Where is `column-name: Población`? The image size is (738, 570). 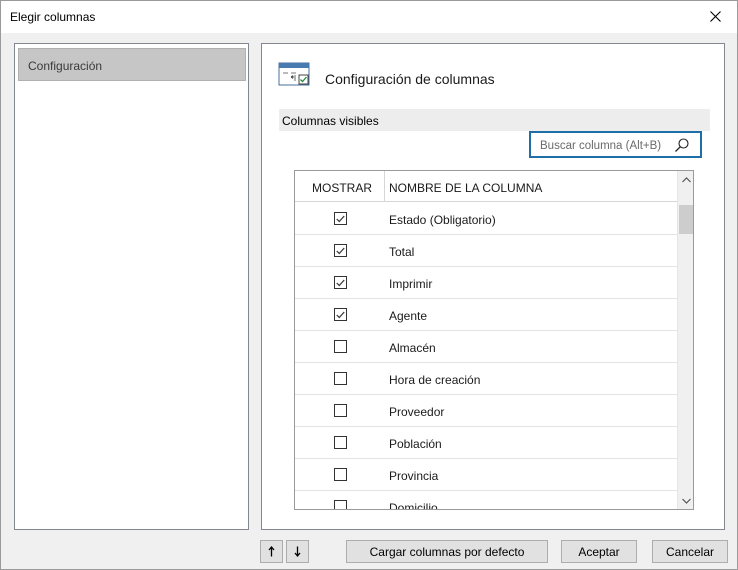
column-name: Población is located at coordinates (415, 444).